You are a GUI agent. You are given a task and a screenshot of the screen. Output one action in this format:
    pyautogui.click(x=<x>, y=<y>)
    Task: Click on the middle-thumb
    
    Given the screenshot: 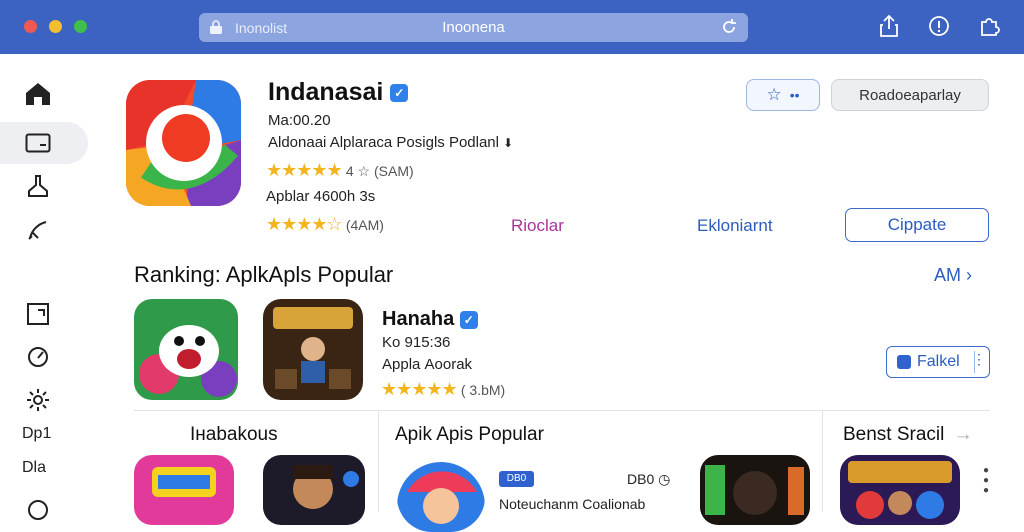 What is the action you would take?
    pyautogui.click(x=441, y=497)
    